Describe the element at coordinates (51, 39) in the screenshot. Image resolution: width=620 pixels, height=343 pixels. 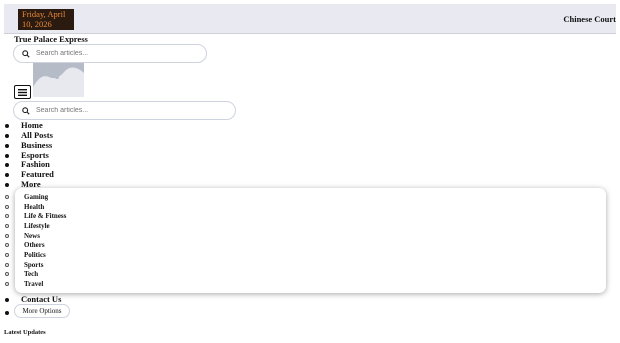
I see `site-title: True Palace Express` at that location.